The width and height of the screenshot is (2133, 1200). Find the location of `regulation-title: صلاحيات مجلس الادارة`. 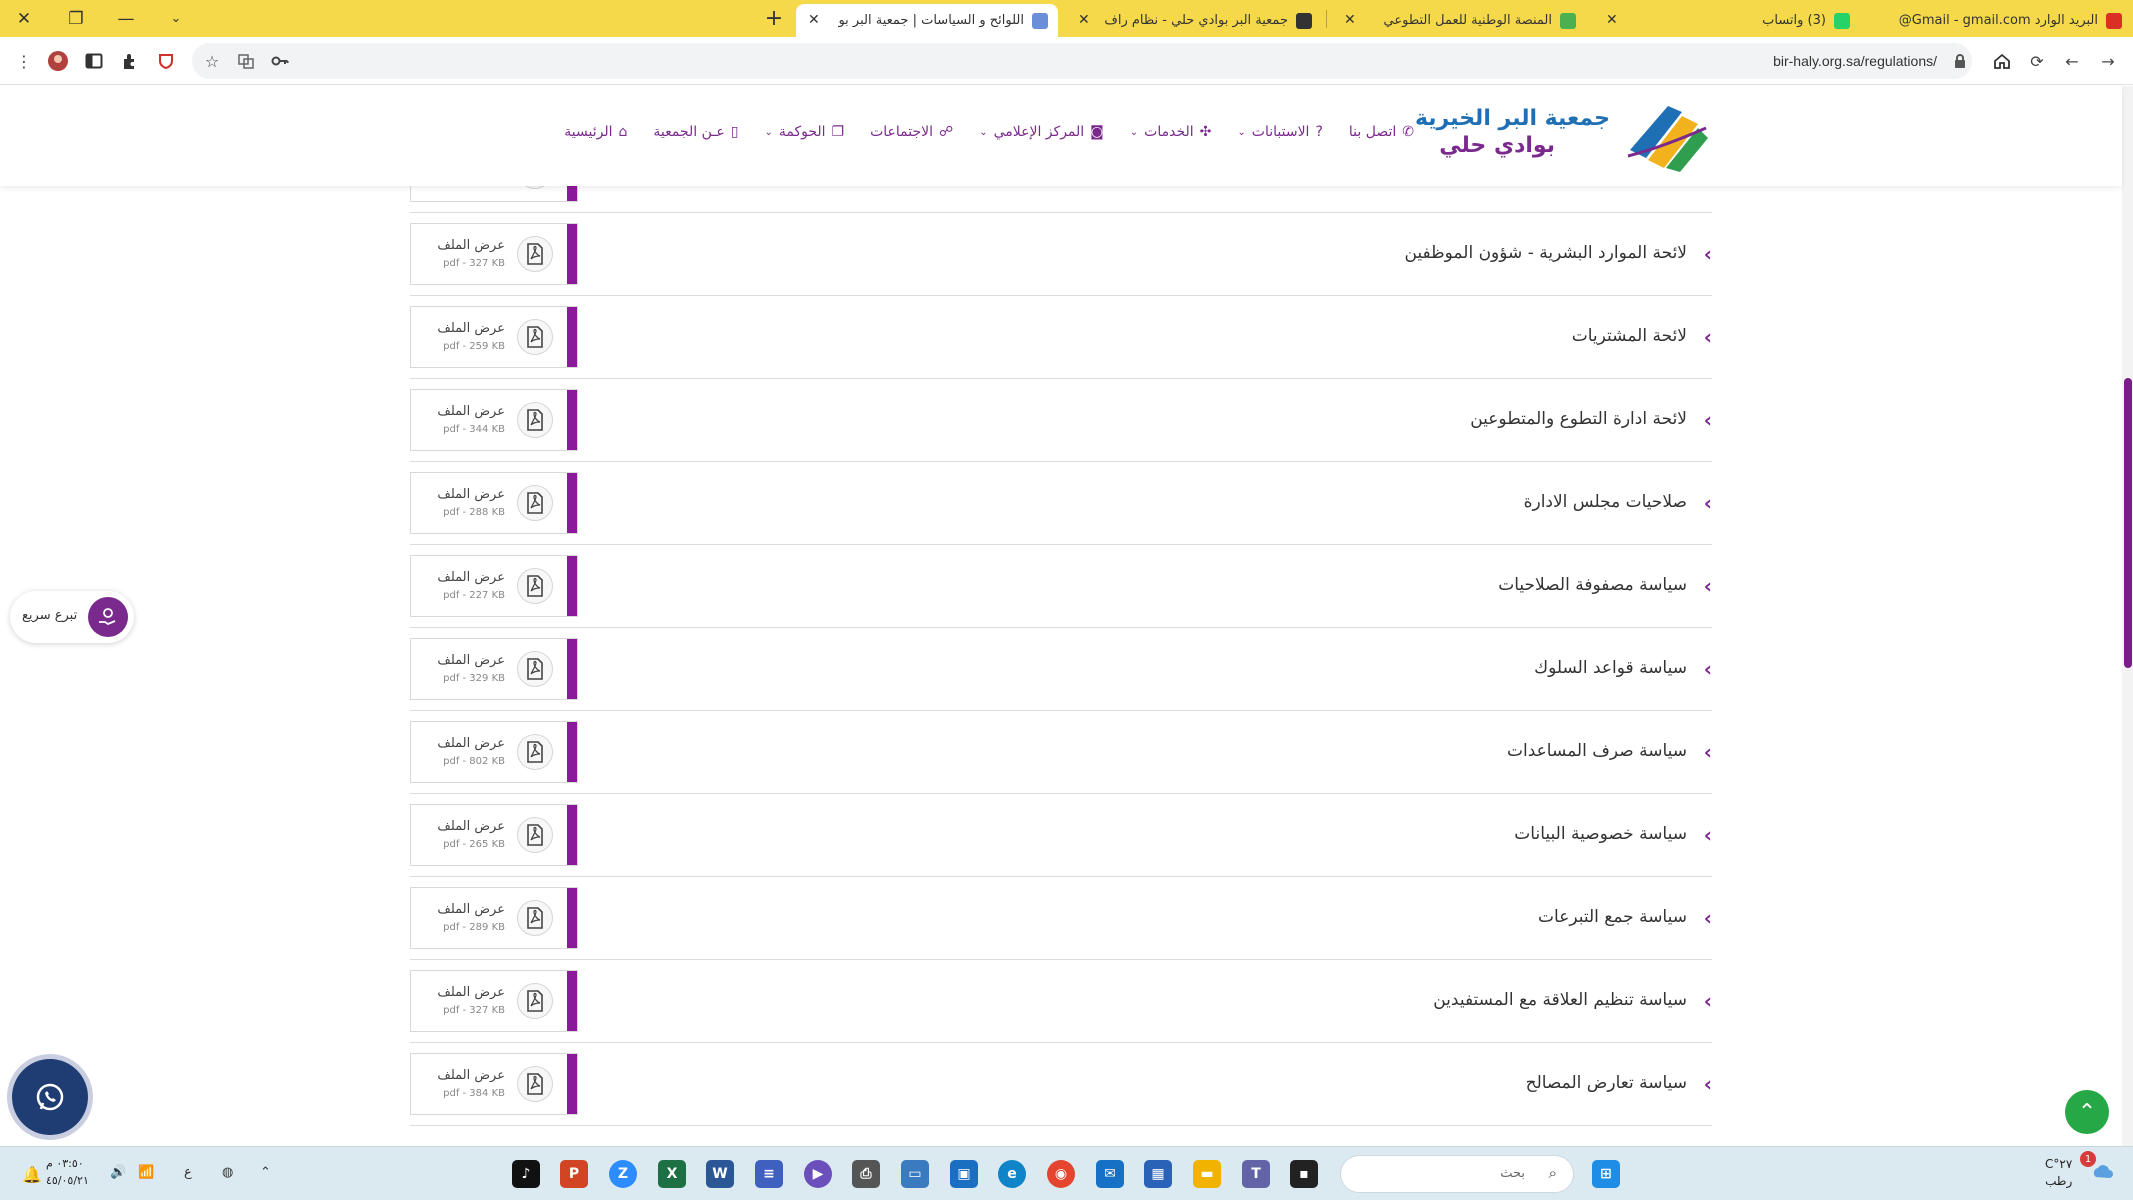

regulation-title: صلاحيات مجلس الادارة is located at coordinates (1605, 502).